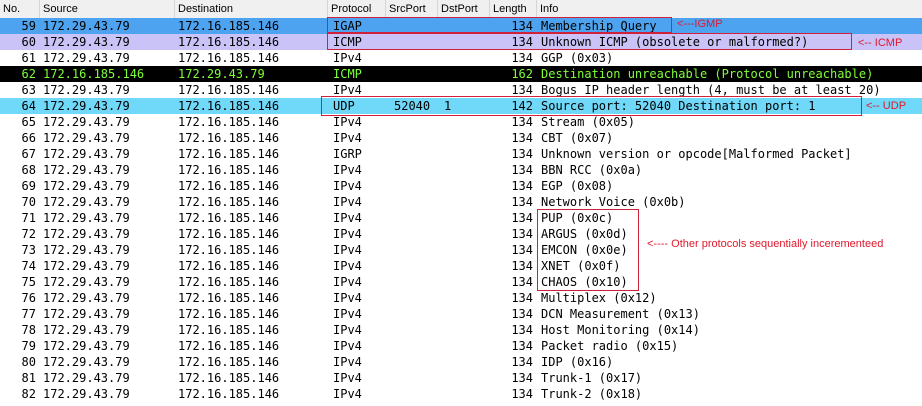 Image resolution: width=922 pixels, height=406 pixels. I want to click on column-header-protocol: Protocol, so click(357, 9).